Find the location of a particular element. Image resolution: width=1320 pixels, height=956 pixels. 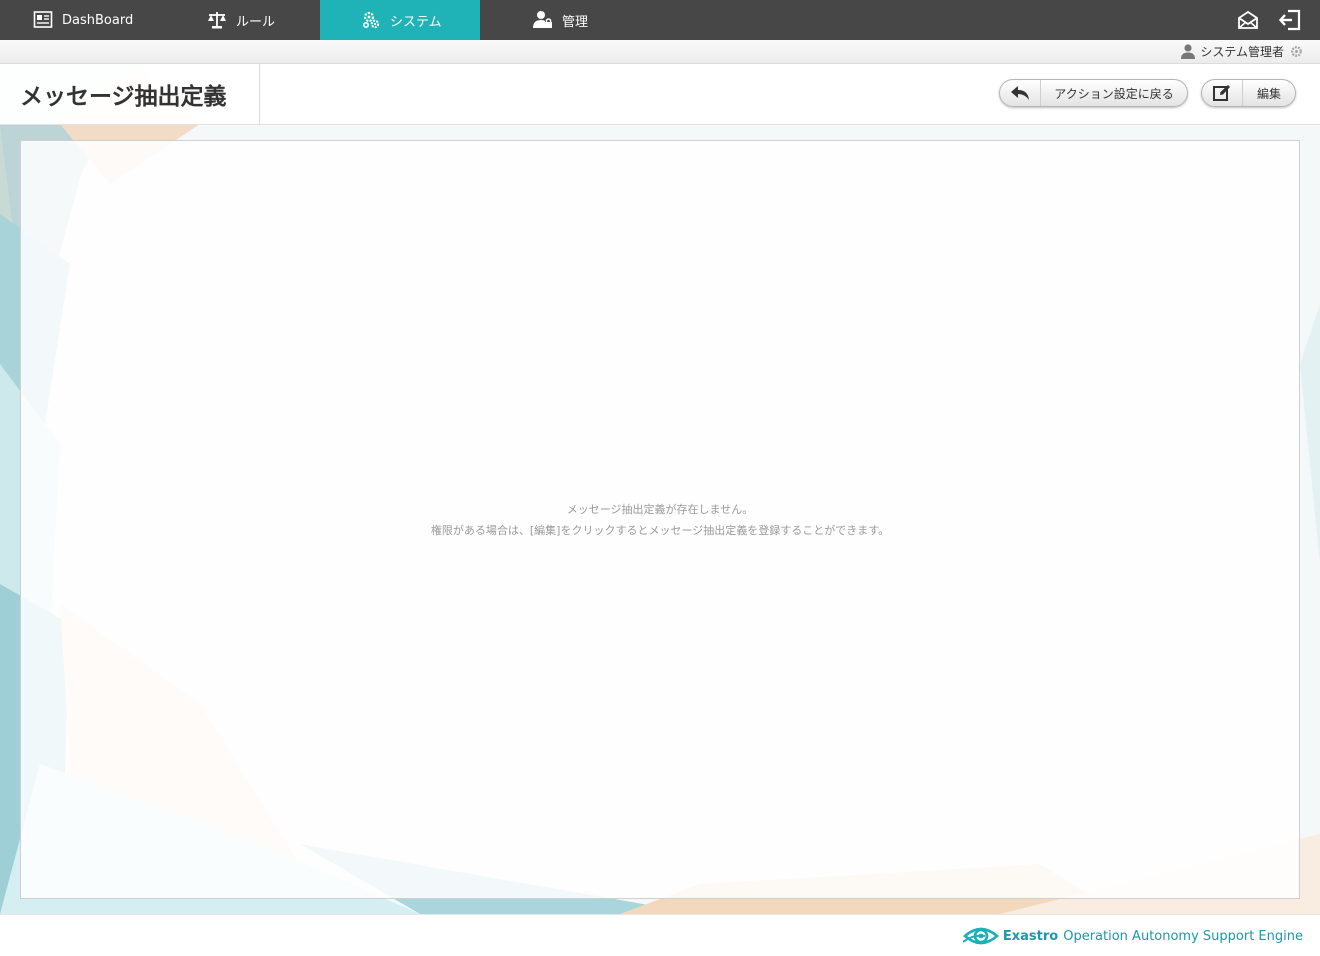

tab-dashboard: DashBoard is located at coordinates (80, 20).